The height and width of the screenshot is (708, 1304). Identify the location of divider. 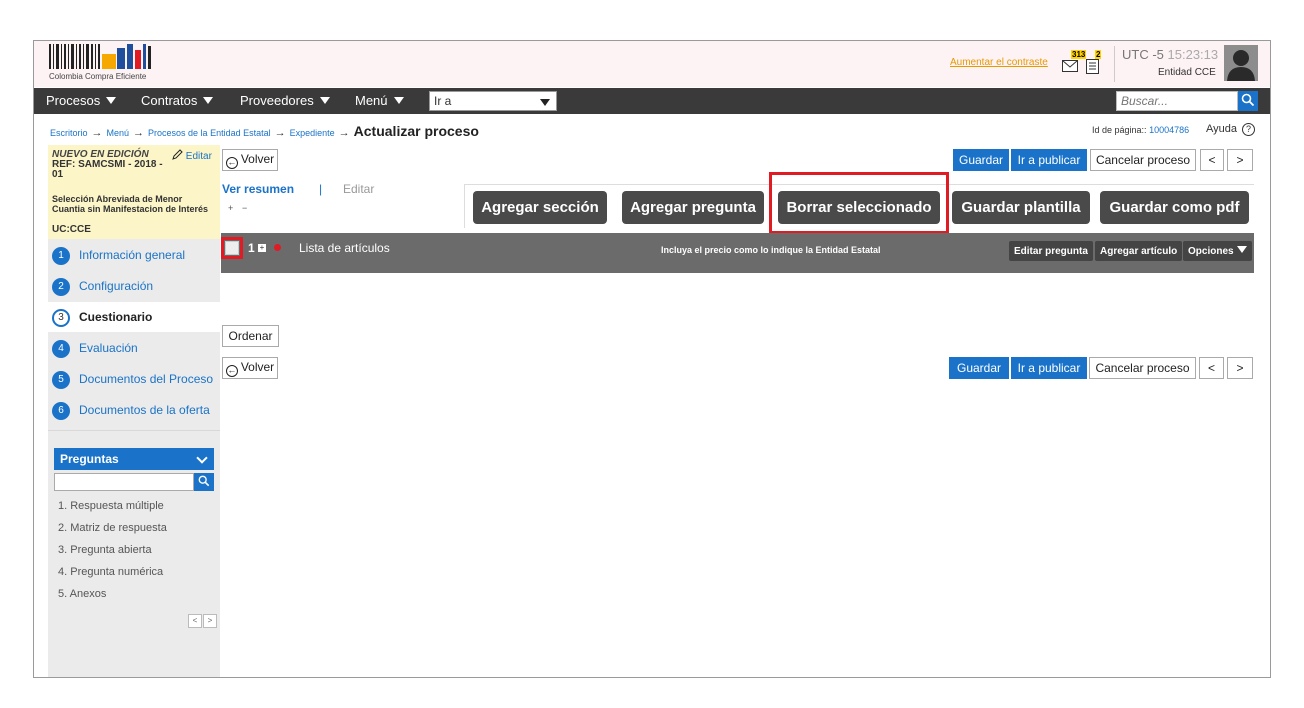
(134, 430).